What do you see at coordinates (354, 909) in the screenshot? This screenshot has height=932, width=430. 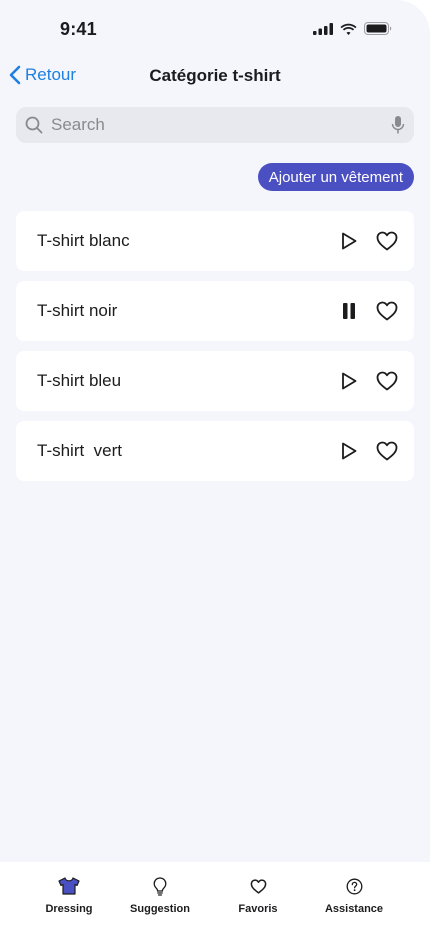 I see `tab-label: Assistance` at bounding box center [354, 909].